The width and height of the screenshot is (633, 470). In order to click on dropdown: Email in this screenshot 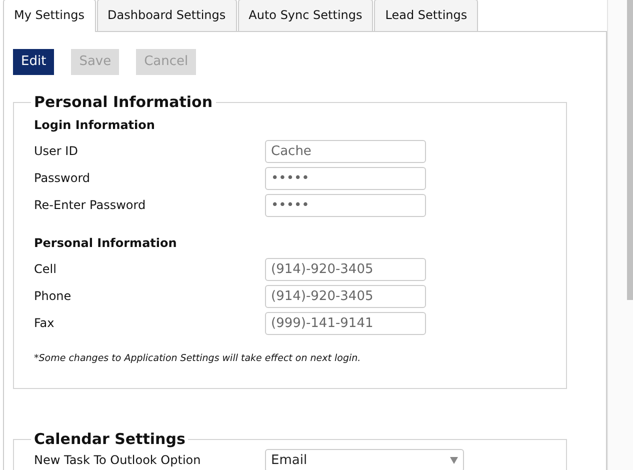, I will do `click(364, 459)`.